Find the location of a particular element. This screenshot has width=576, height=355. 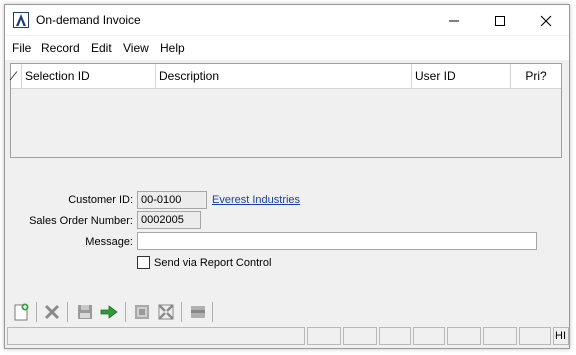

new-record-icon is located at coordinates (21, 312).